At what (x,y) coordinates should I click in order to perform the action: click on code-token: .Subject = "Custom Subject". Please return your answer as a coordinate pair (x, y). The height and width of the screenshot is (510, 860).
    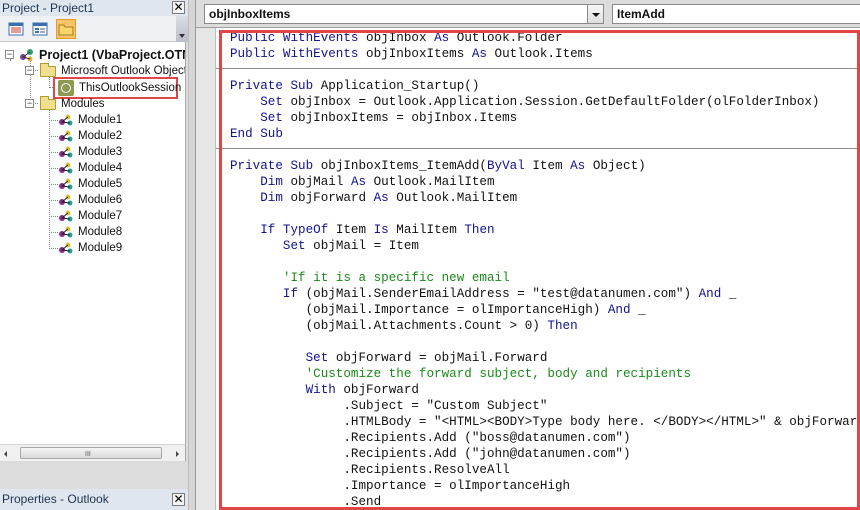
    Looking at the image, I should click on (389, 406).